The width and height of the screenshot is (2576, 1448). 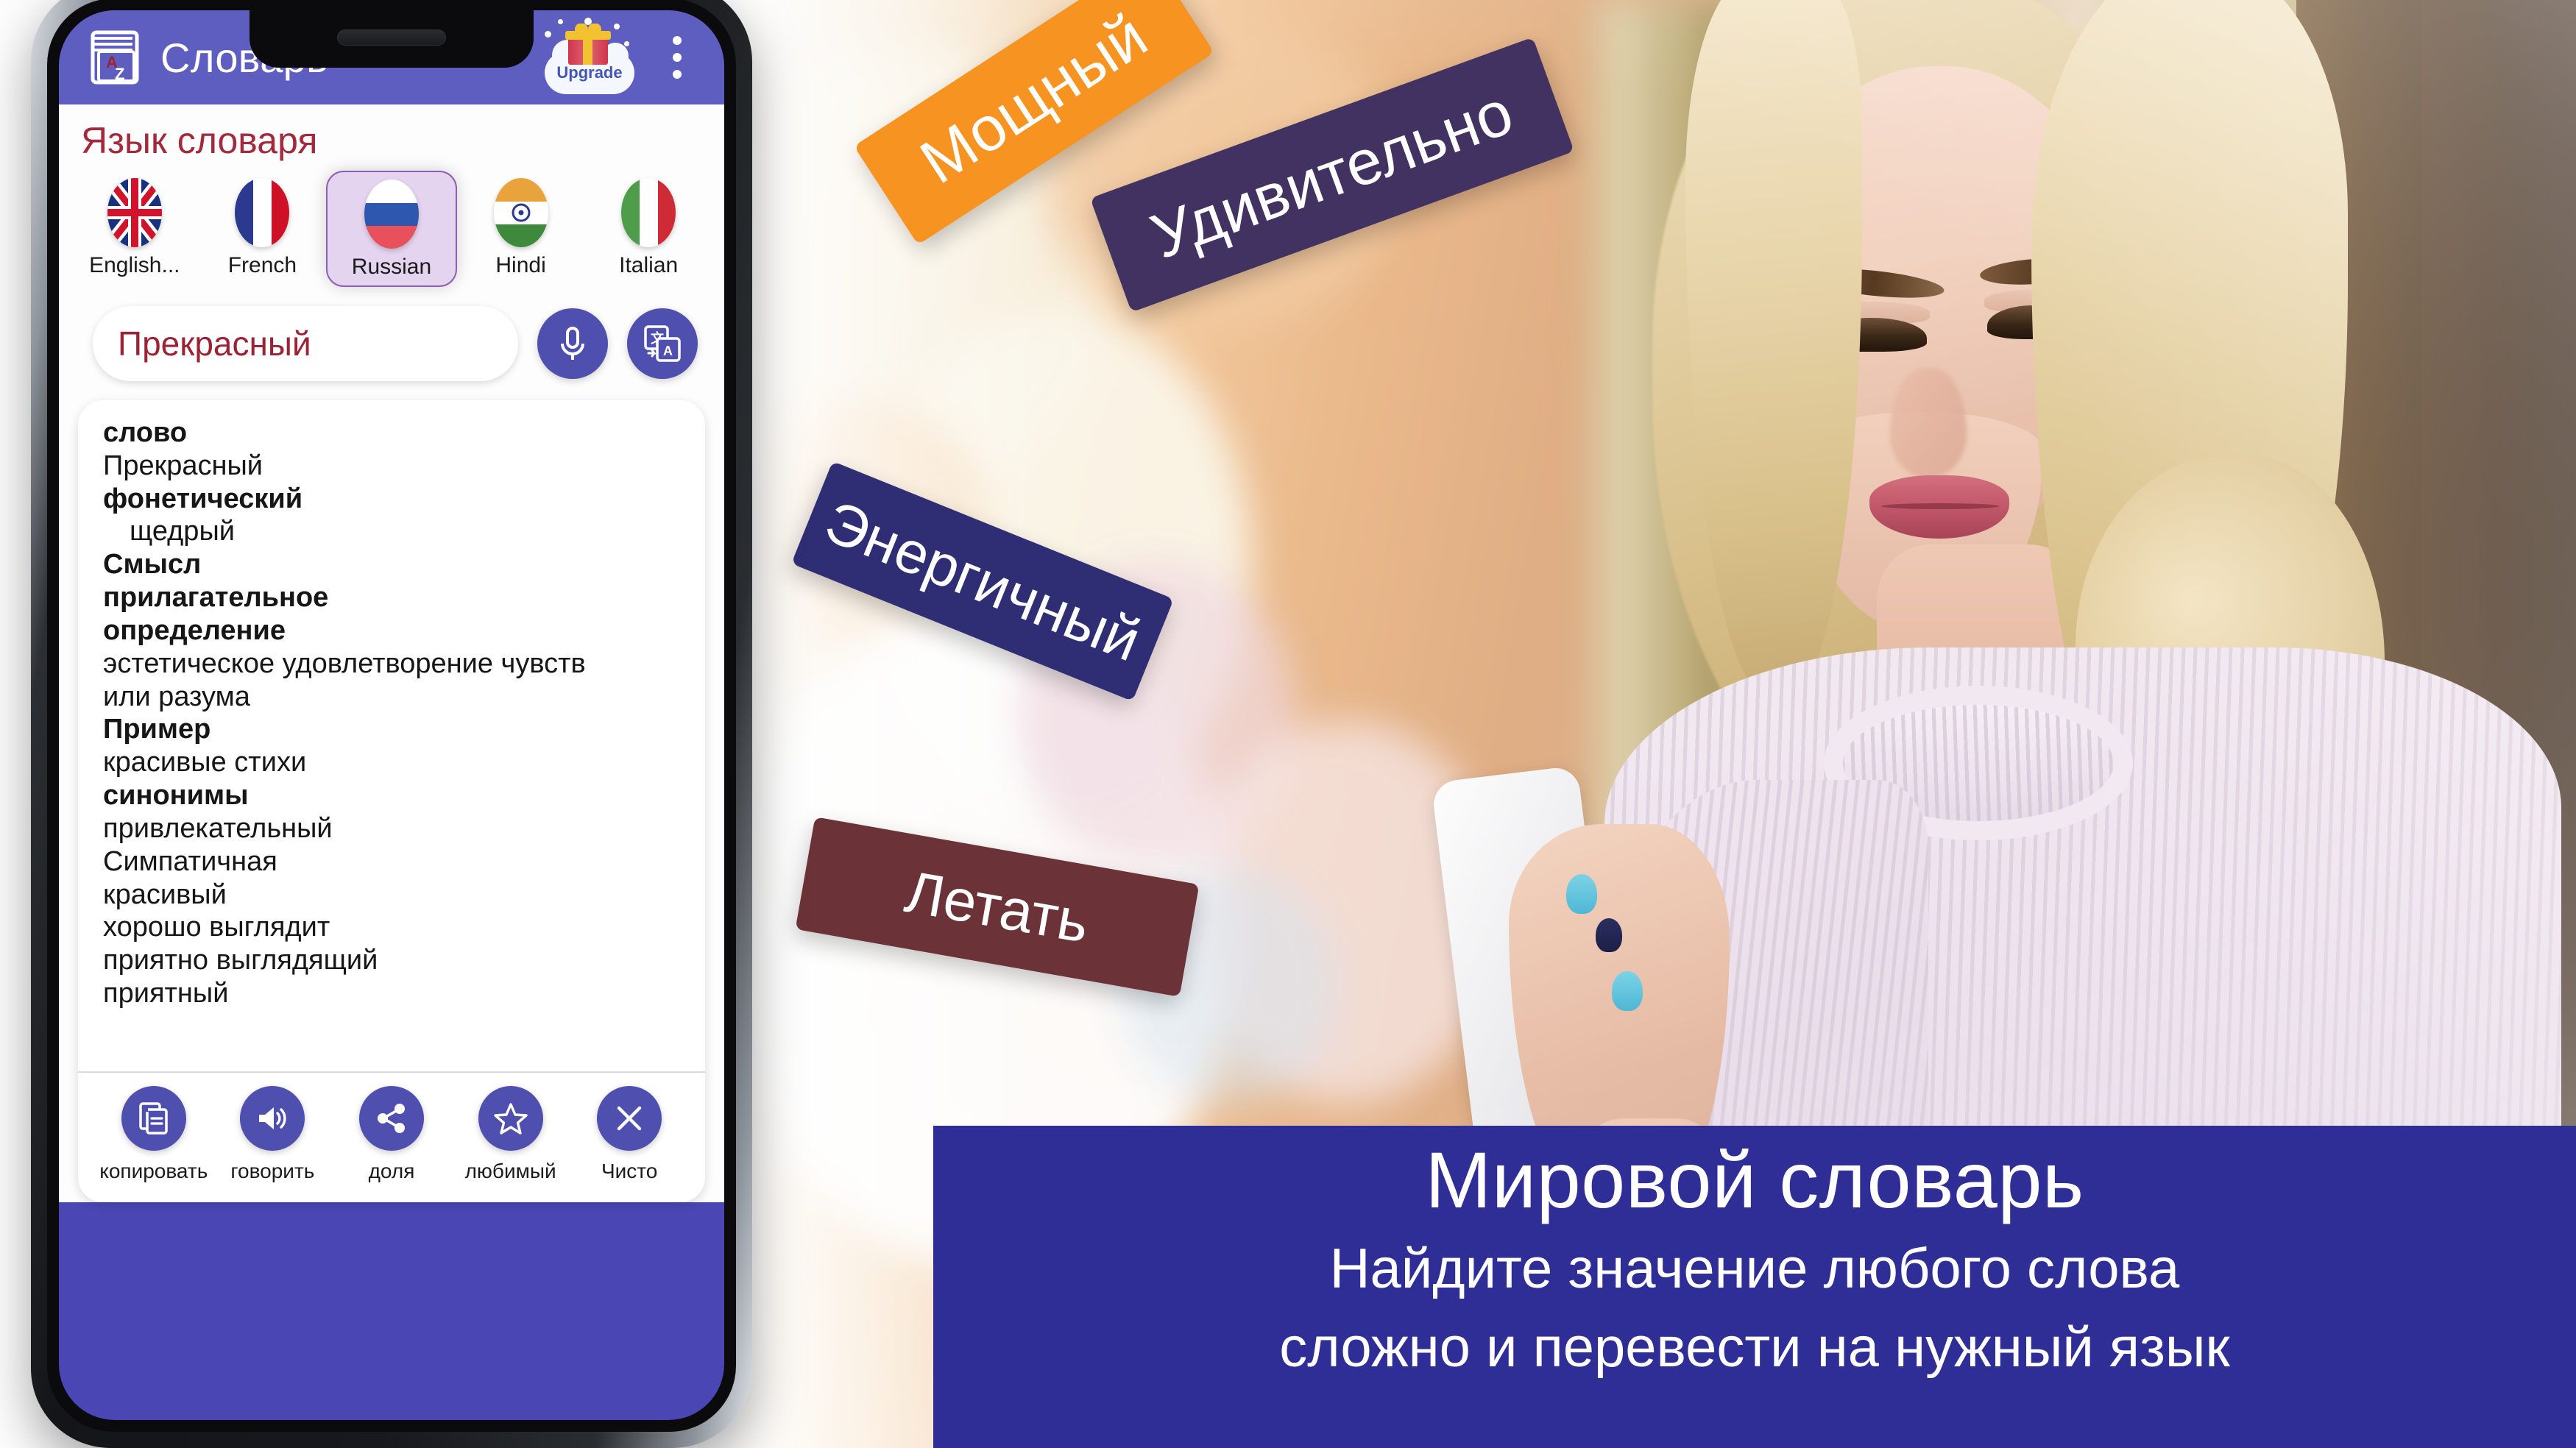 I want to click on action-label: любимый, so click(x=510, y=1171).